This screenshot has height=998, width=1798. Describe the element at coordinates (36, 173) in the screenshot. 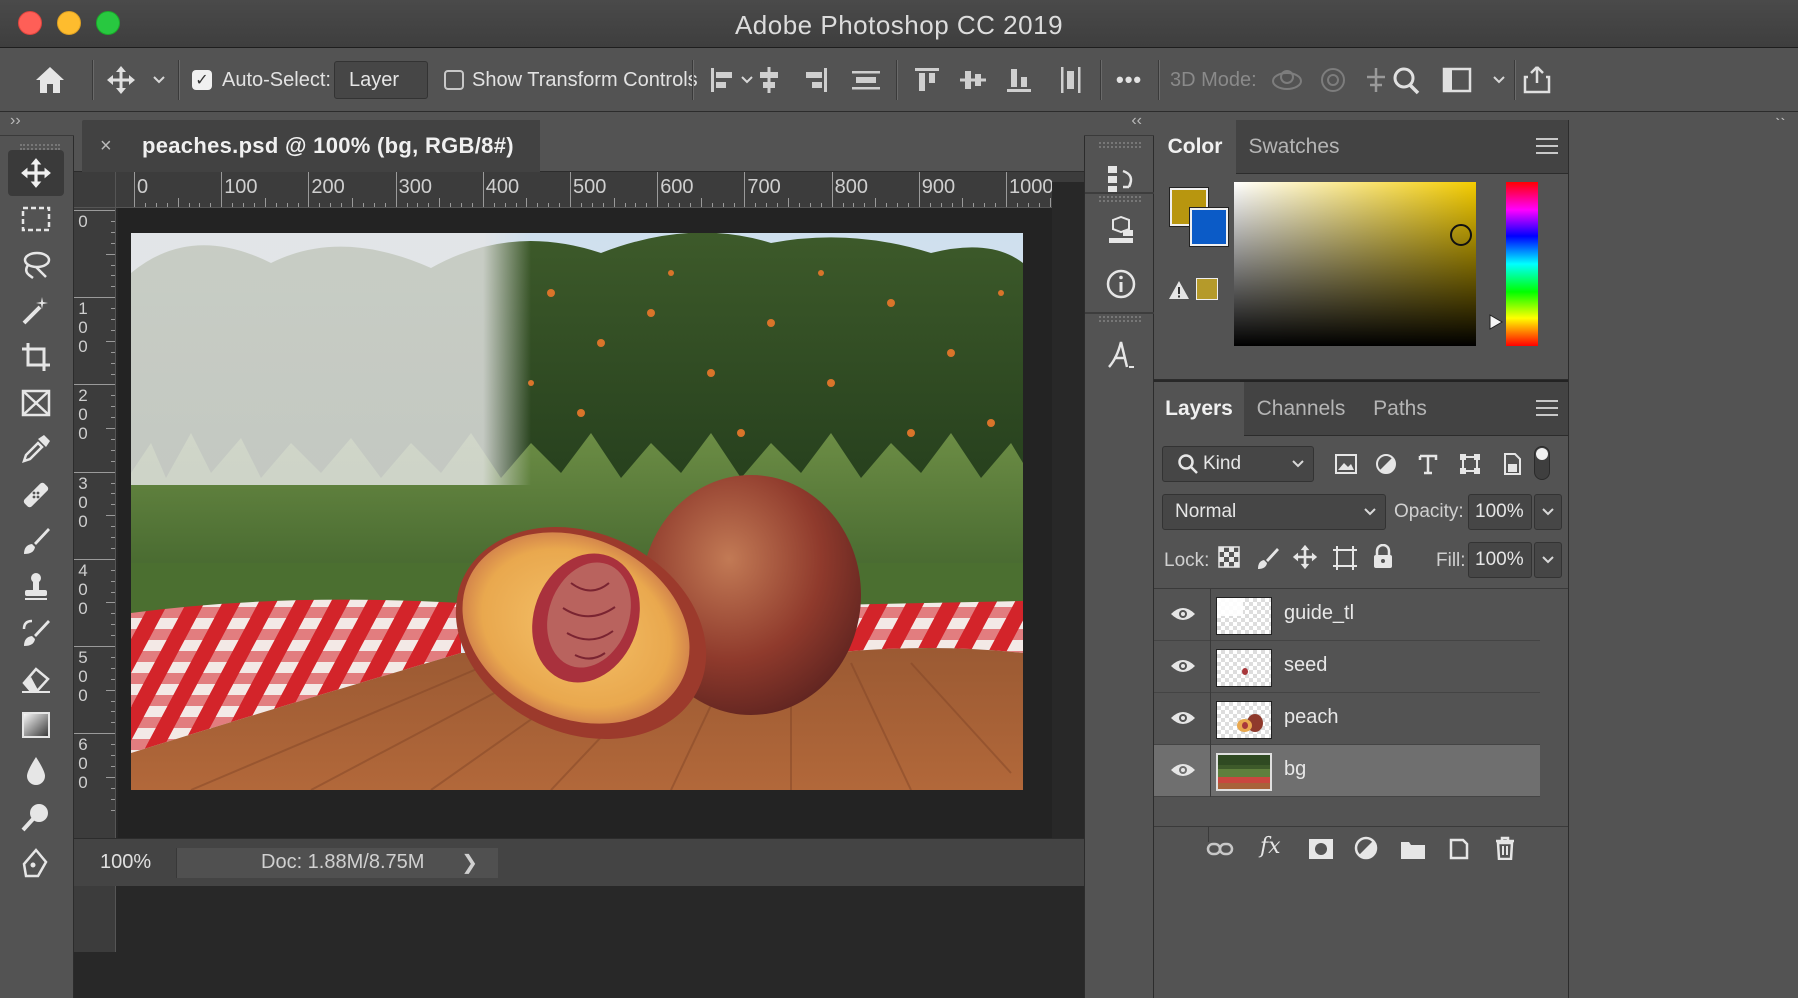

I see `move-tool` at that location.